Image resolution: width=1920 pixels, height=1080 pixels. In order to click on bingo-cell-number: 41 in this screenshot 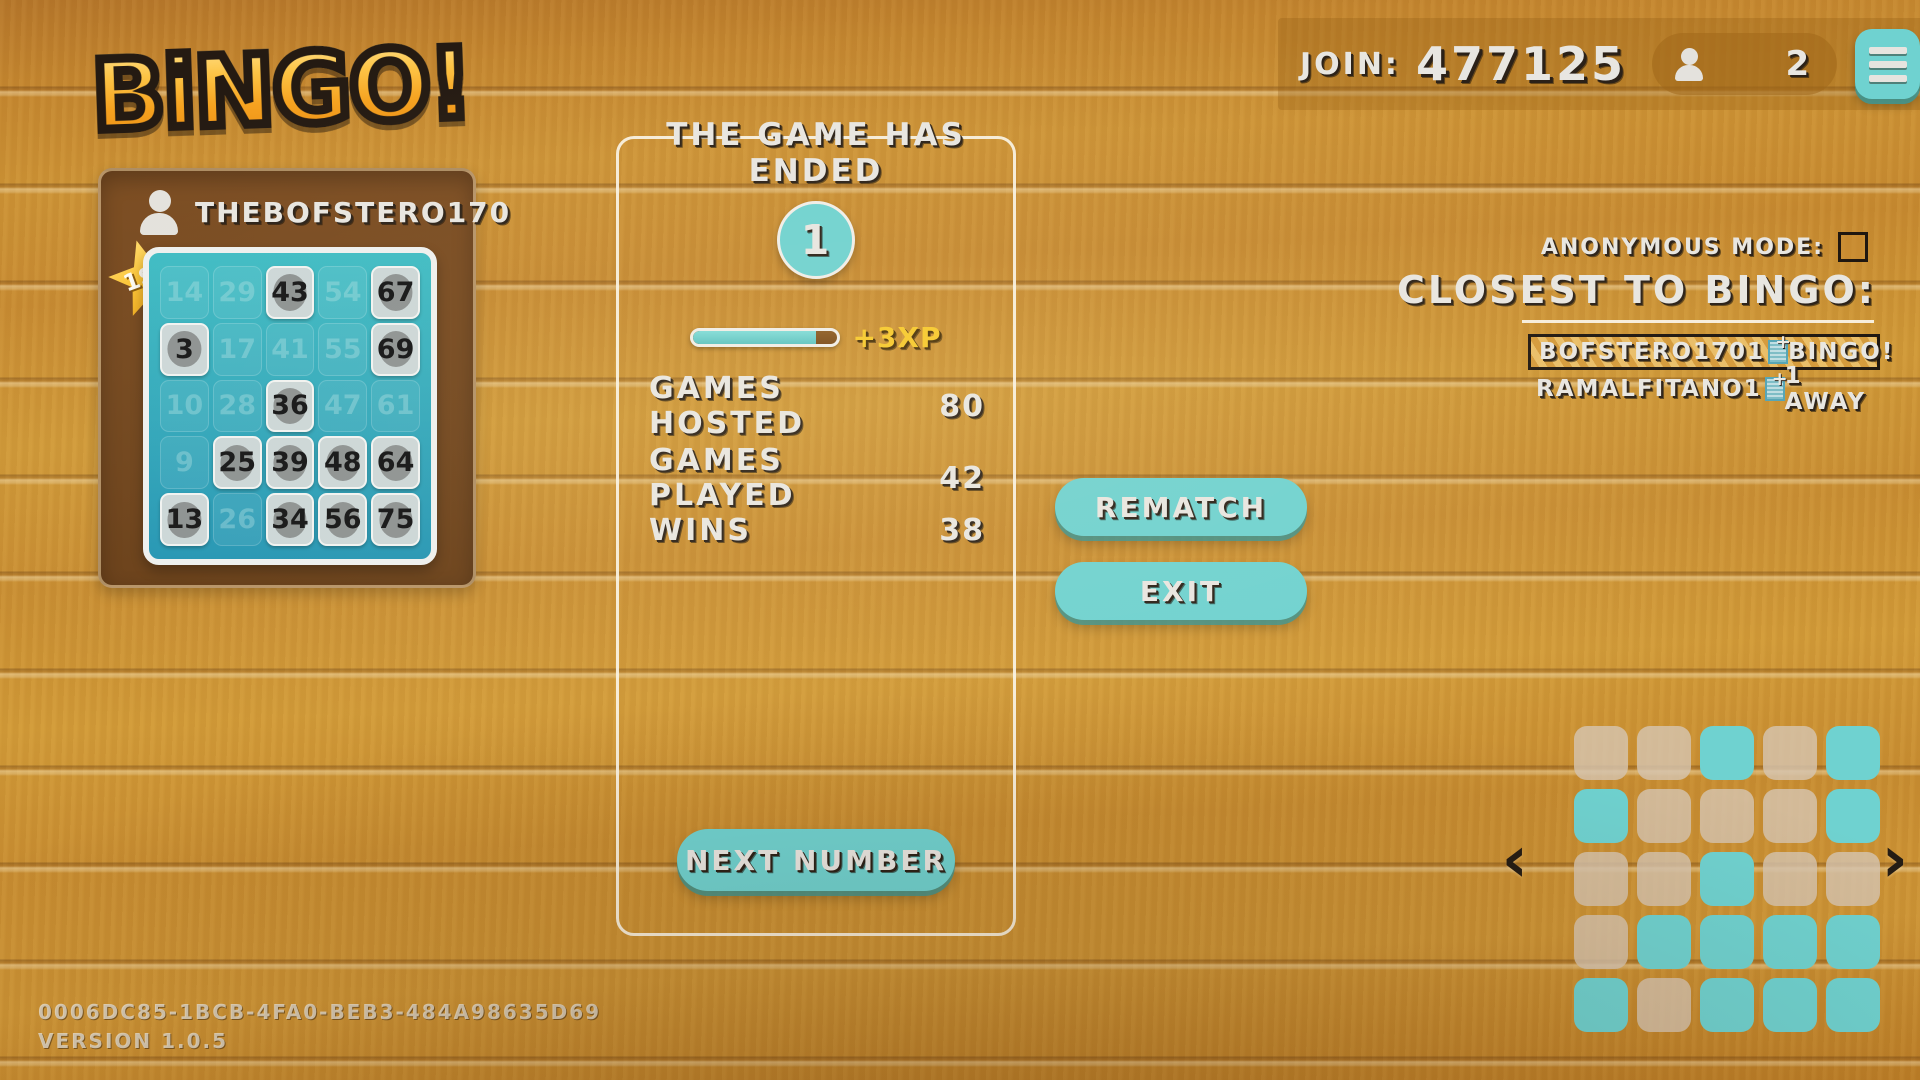, I will do `click(290, 349)`.